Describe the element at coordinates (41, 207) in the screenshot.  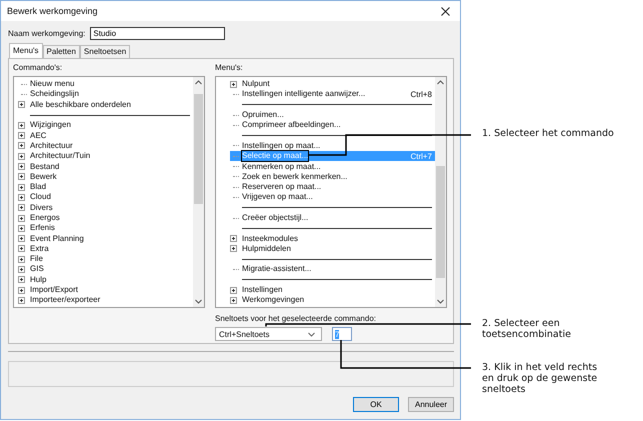
I see `list-item: Divers` at that location.